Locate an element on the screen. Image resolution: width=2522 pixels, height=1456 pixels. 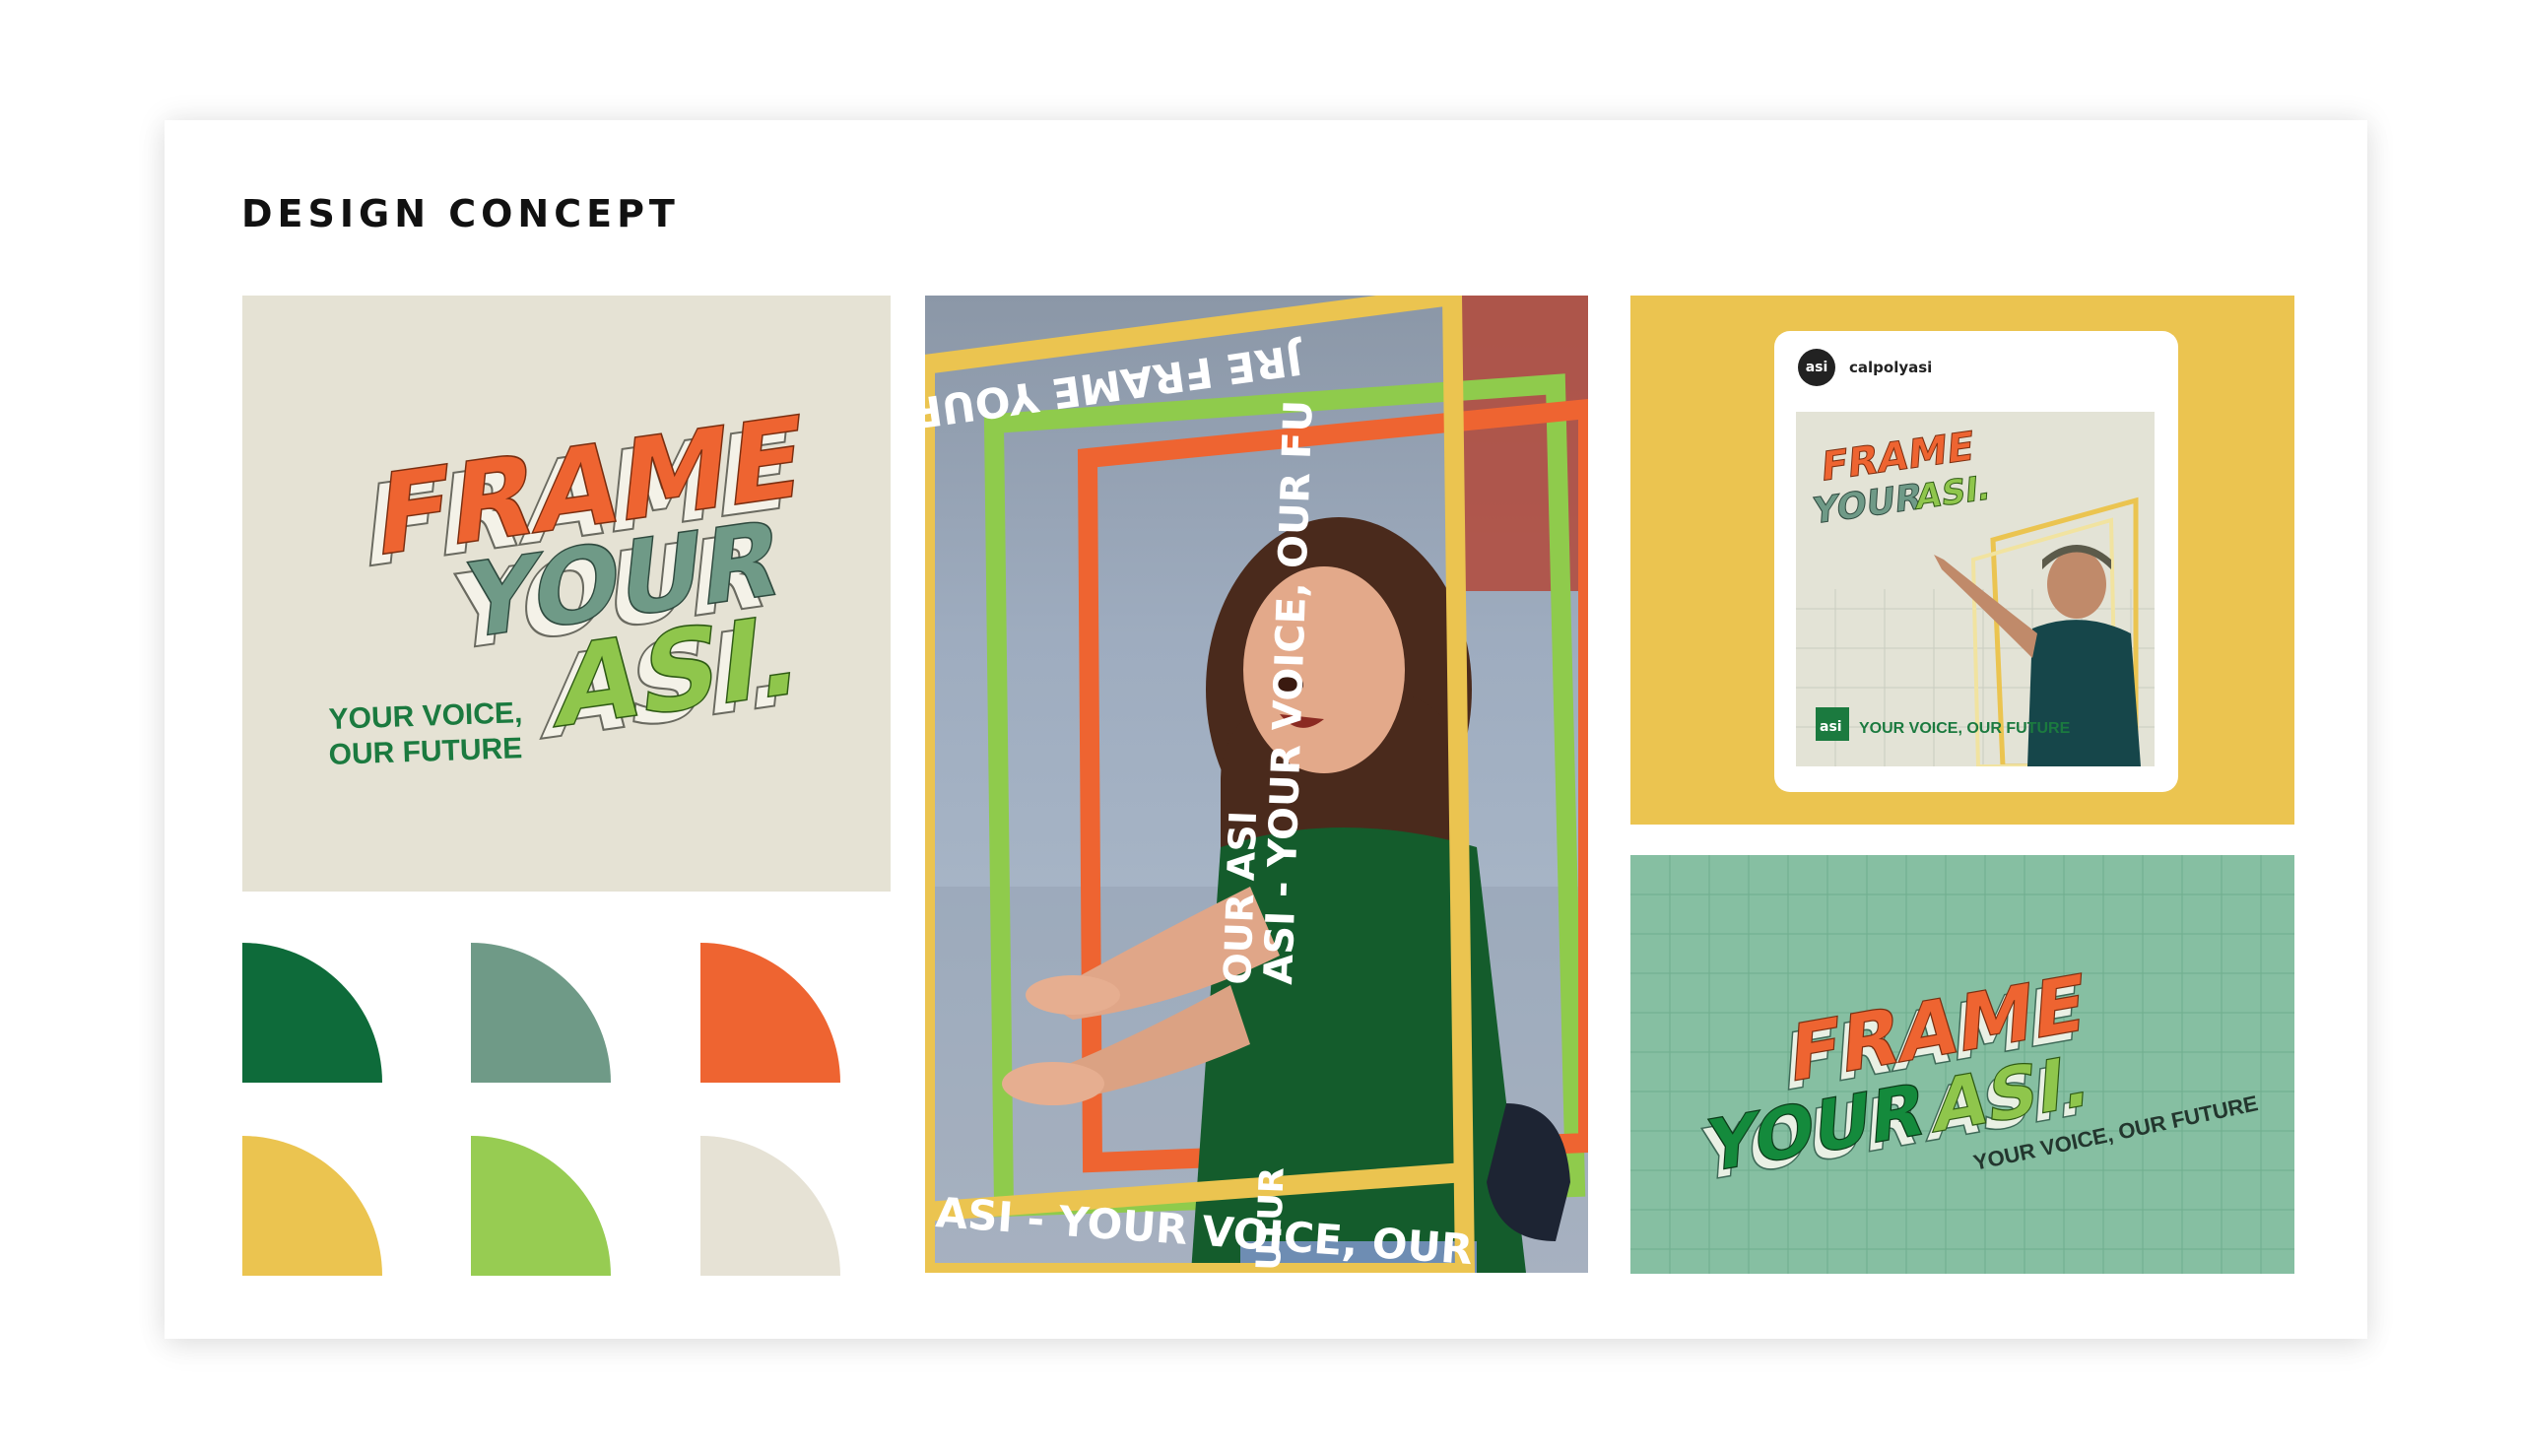
ribbon-bottom-tail-text: UTUR is located at coordinates (1271, 1218).